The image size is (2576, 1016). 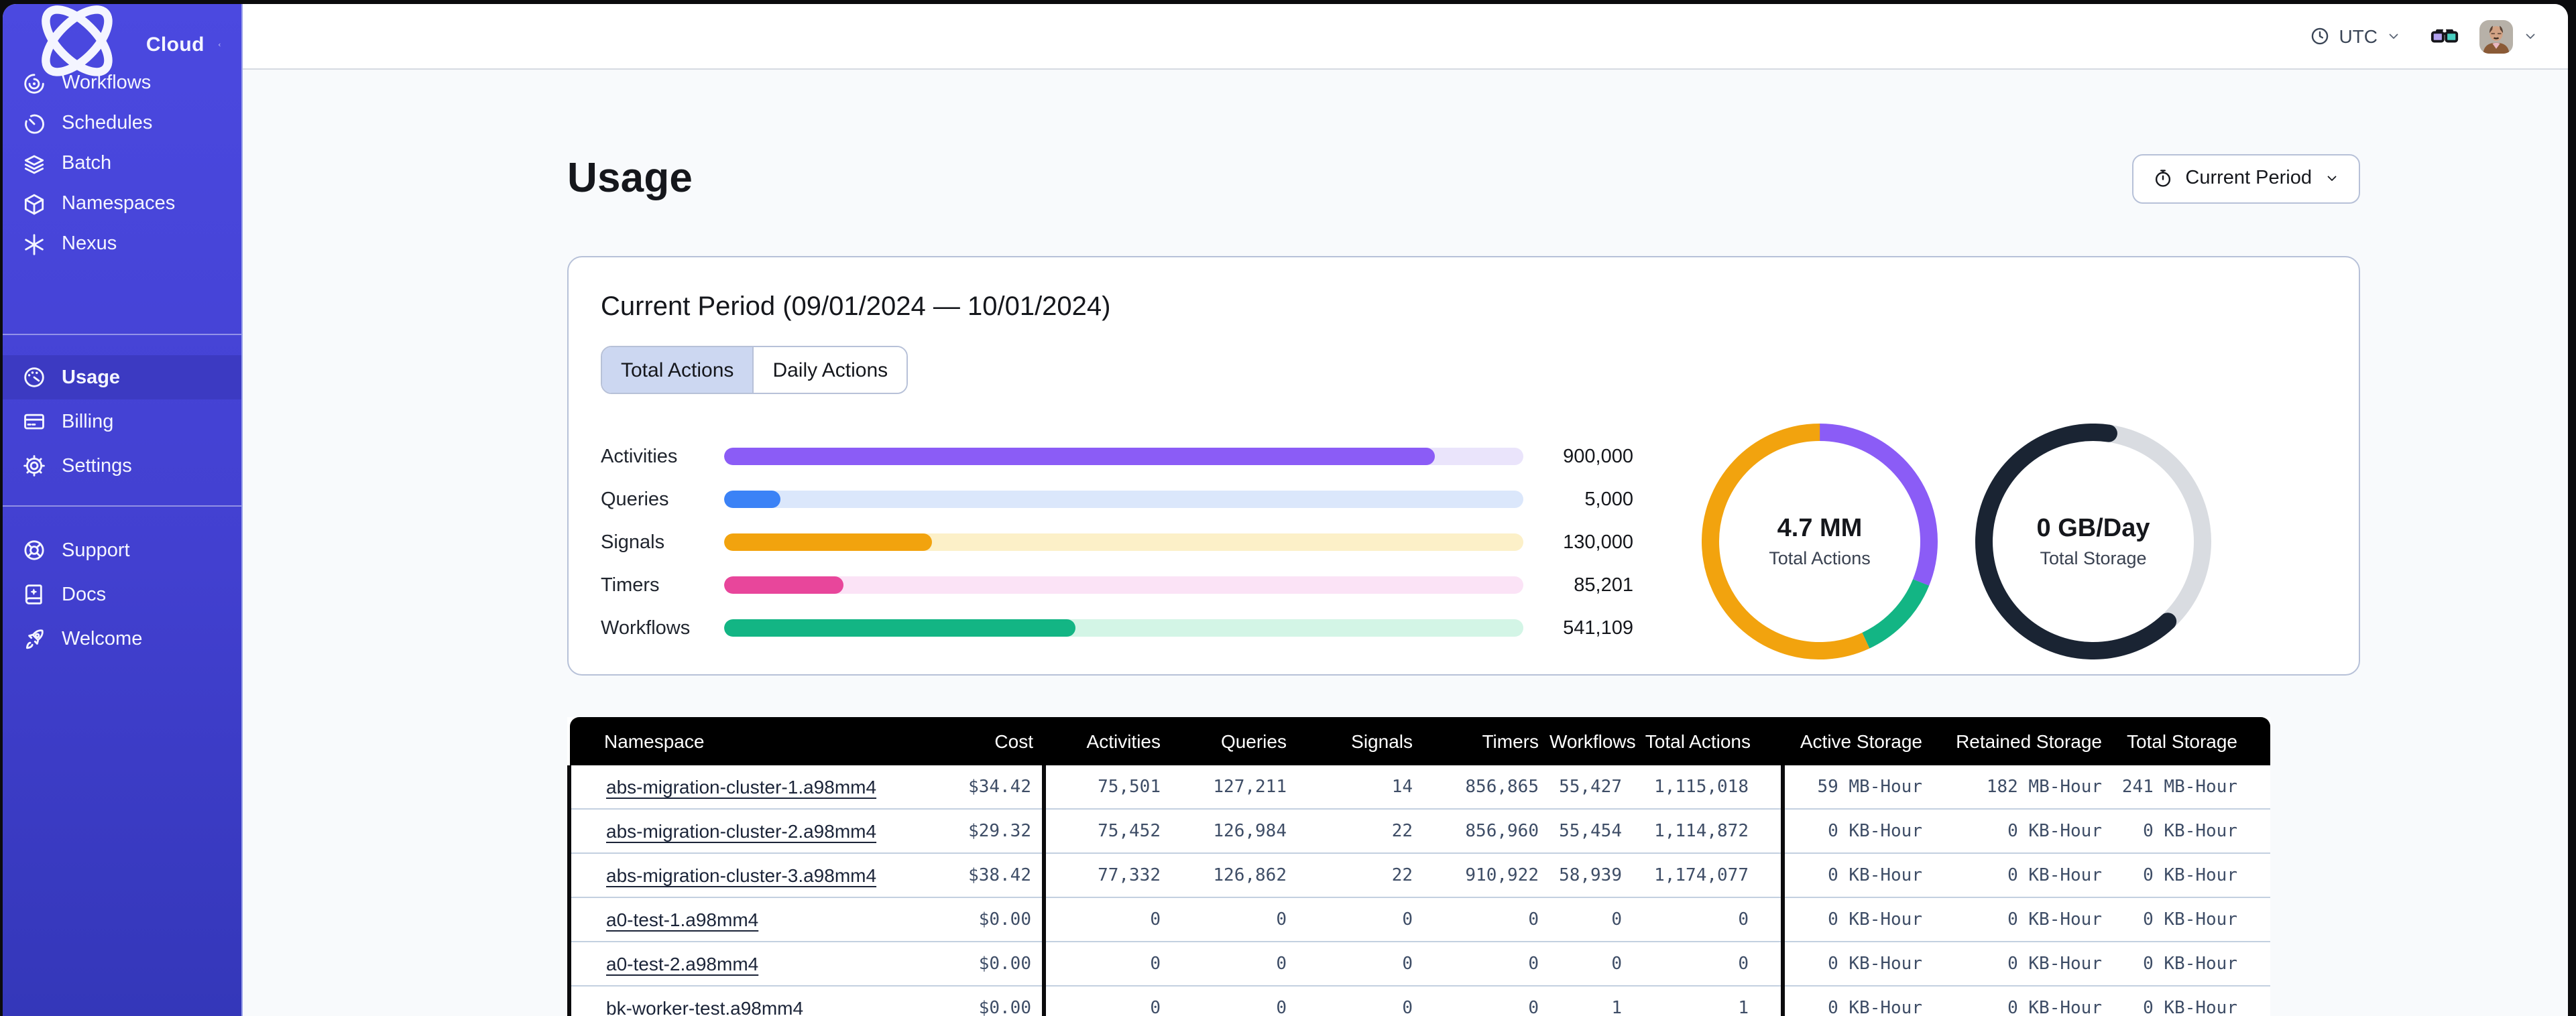 I want to click on namespace-link: abs-migration-cluster-2.a98mm4, so click(x=741, y=830).